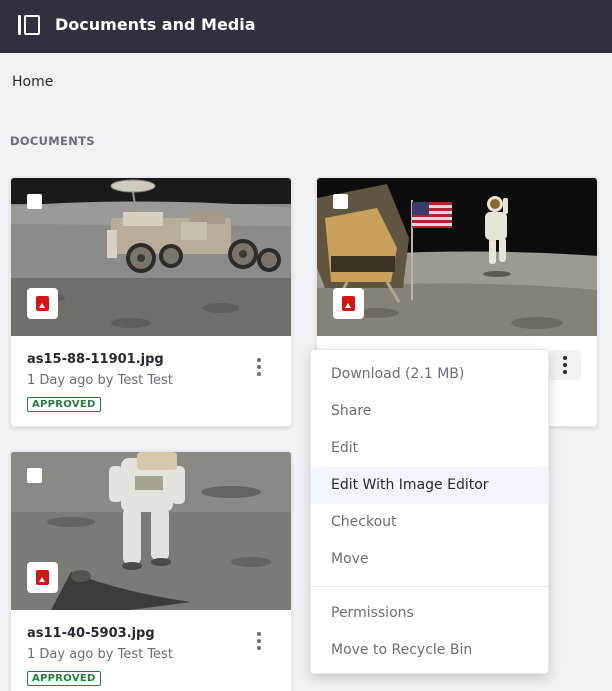 This screenshot has width=612, height=691. What do you see at coordinates (429, 411) in the screenshot?
I see `menu-item-share: Share` at bounding box center [429, 411].